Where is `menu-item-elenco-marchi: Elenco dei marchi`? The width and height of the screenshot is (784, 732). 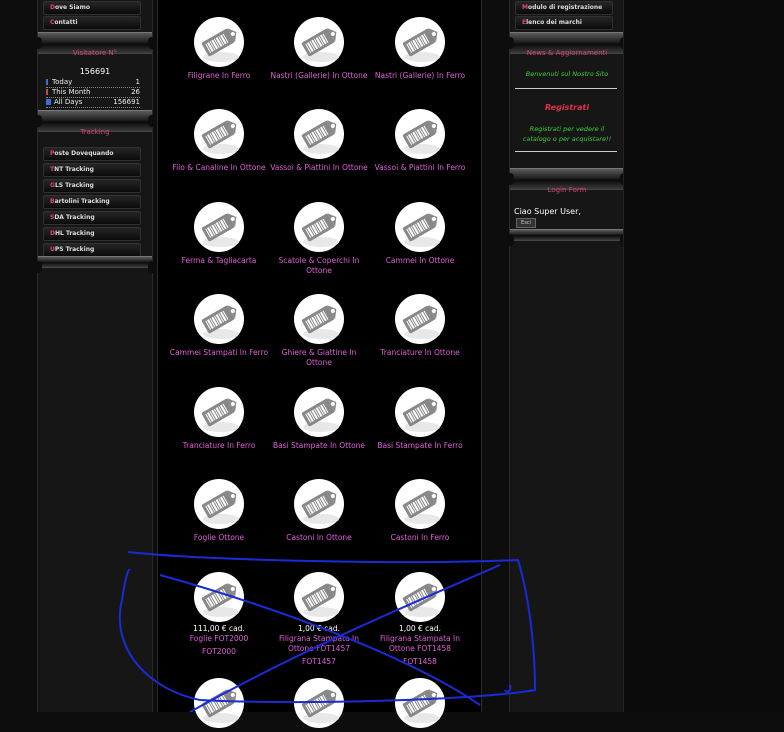 menu-item-elenco-marchi: Elenco dei marchi is located at coordinates (564, 23).